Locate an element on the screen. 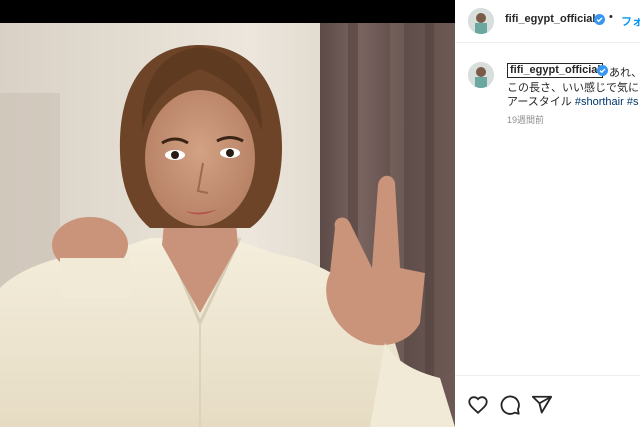 This screenshot has height=427, width=640. heart-icon is located at coordinates (478, 405).